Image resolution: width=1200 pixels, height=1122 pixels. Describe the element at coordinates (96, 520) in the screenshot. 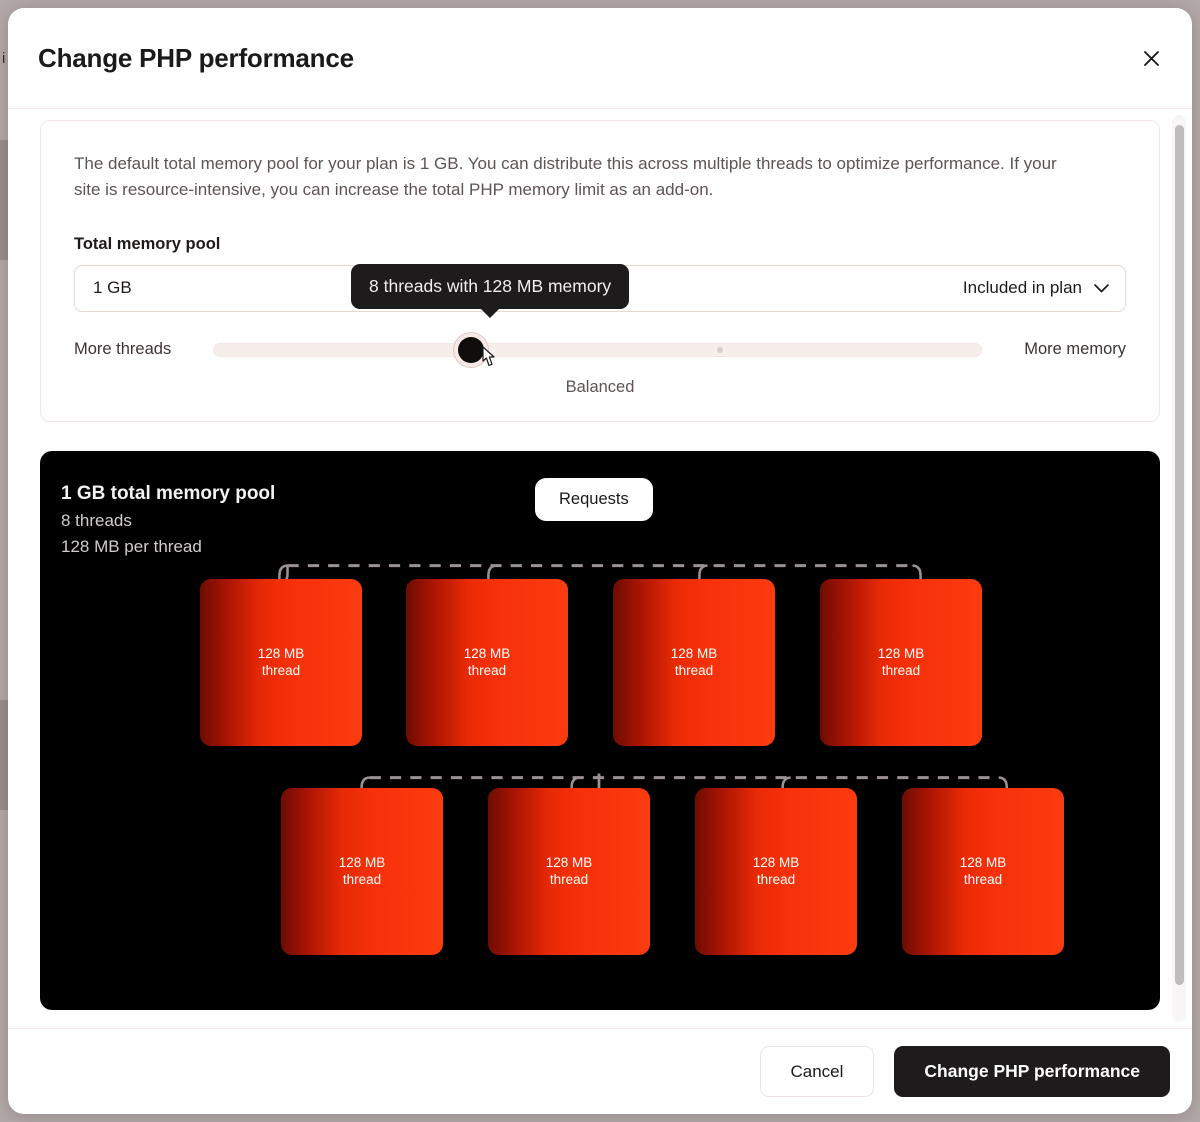

I see `diagram-thread-count: 8 threads` at that location.